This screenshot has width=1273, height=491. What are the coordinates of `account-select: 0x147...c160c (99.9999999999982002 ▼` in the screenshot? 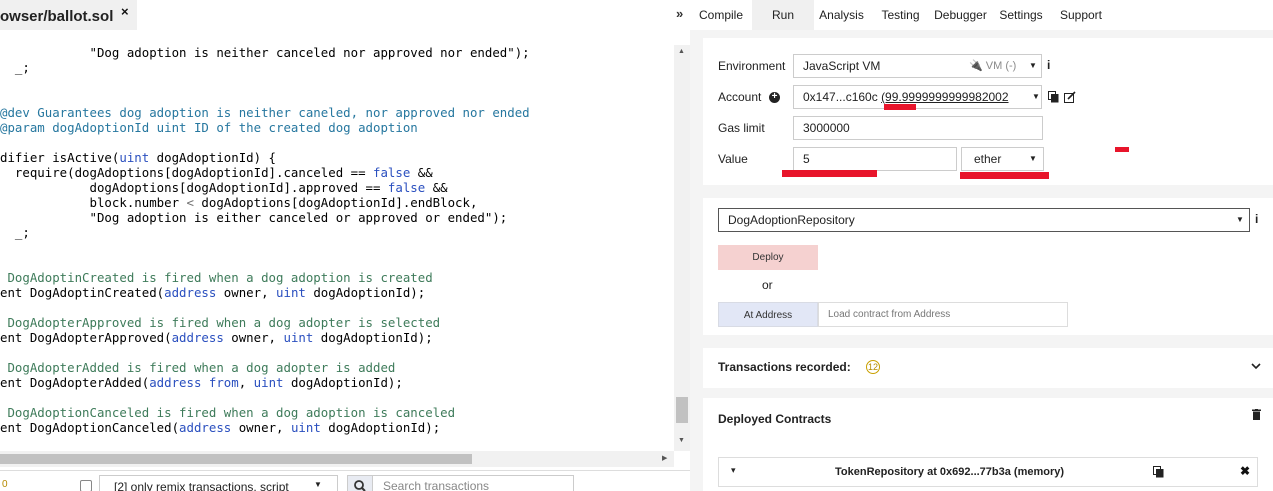 It's located at (917, 97).